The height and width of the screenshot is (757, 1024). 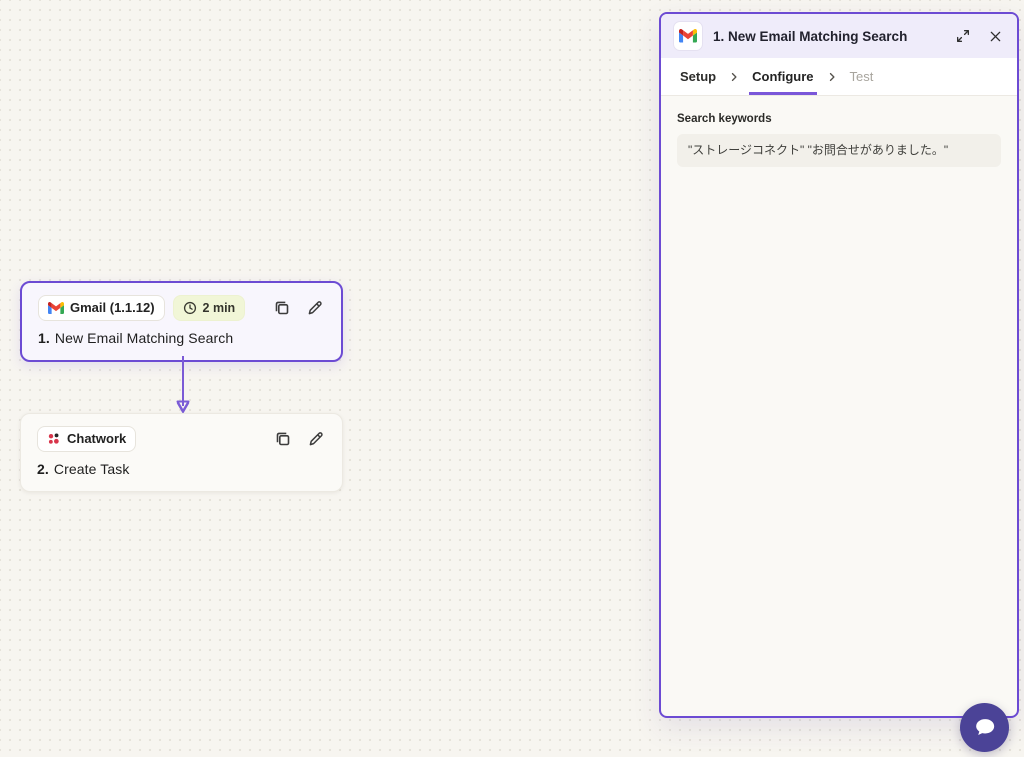 I want to click on tab-configure: Configure, so click(x=783, y=76).